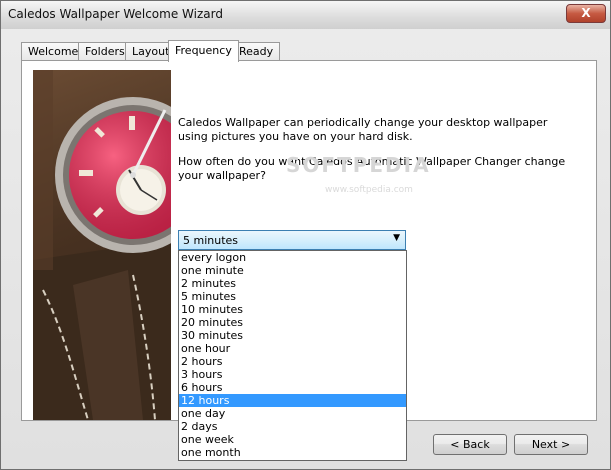 The height and width of the screenshot is (470, 611). What do you see at coordinates (292, 413) in the screenshot?
I see `frequency-option: one day` at bounding box center [292, 413].